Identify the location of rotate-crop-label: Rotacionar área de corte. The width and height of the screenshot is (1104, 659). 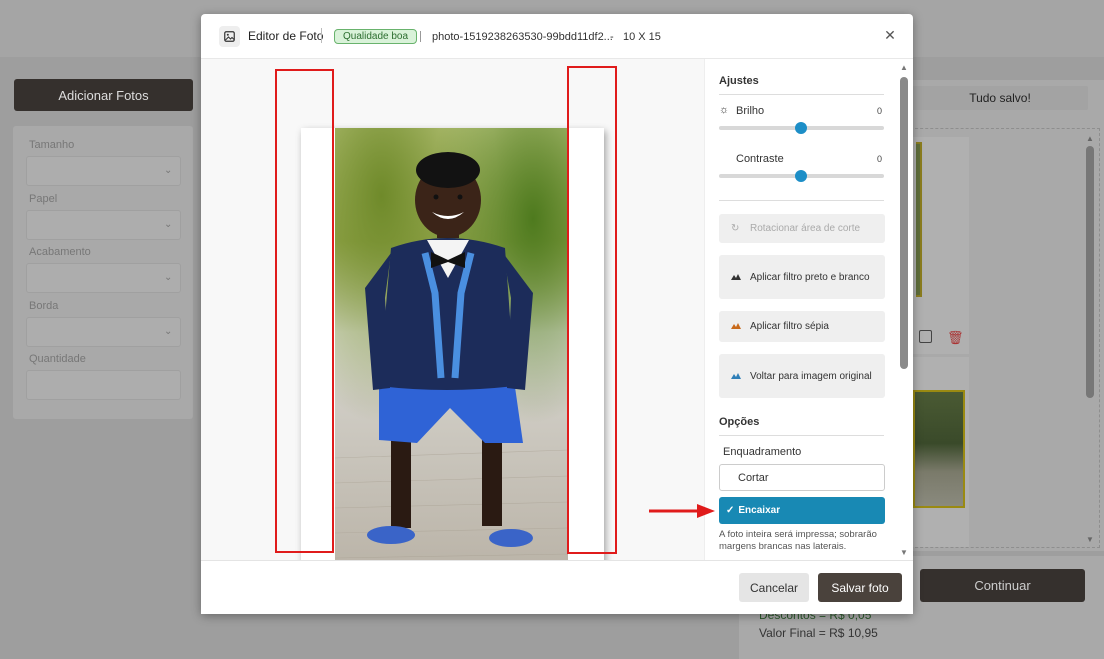
(805, 228).